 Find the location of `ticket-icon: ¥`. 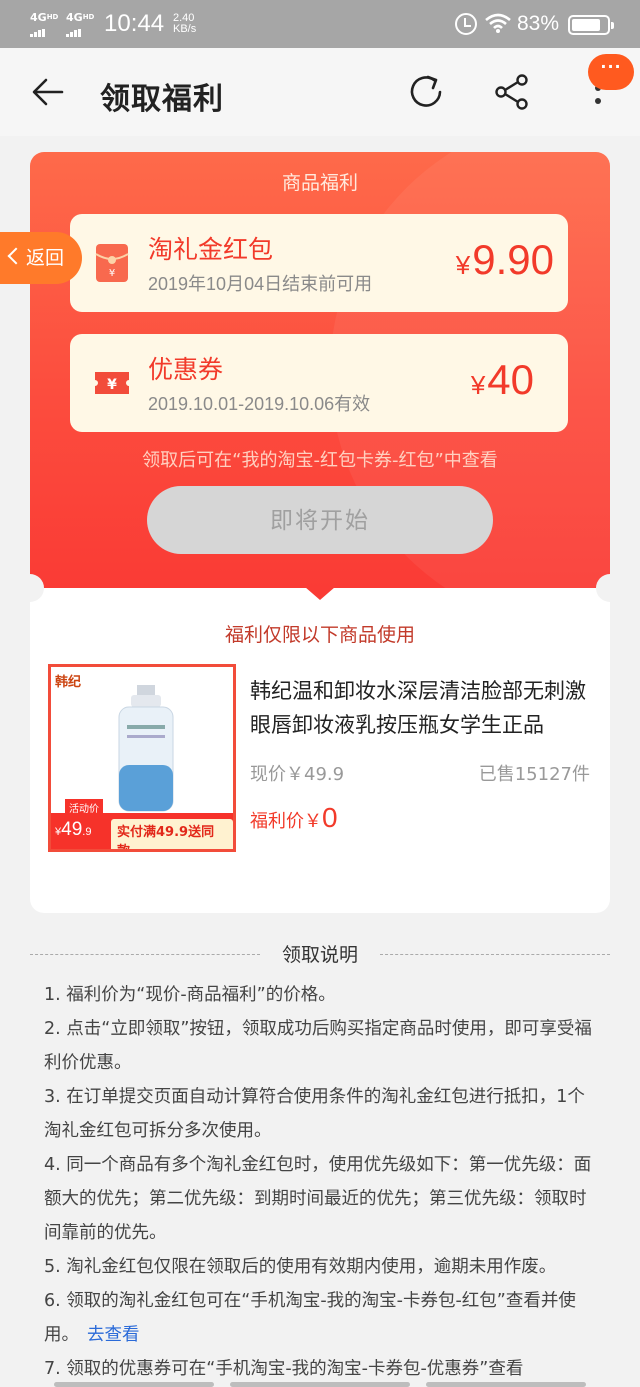

ticket-icon: ¥ is located at coordinates (112, 383).